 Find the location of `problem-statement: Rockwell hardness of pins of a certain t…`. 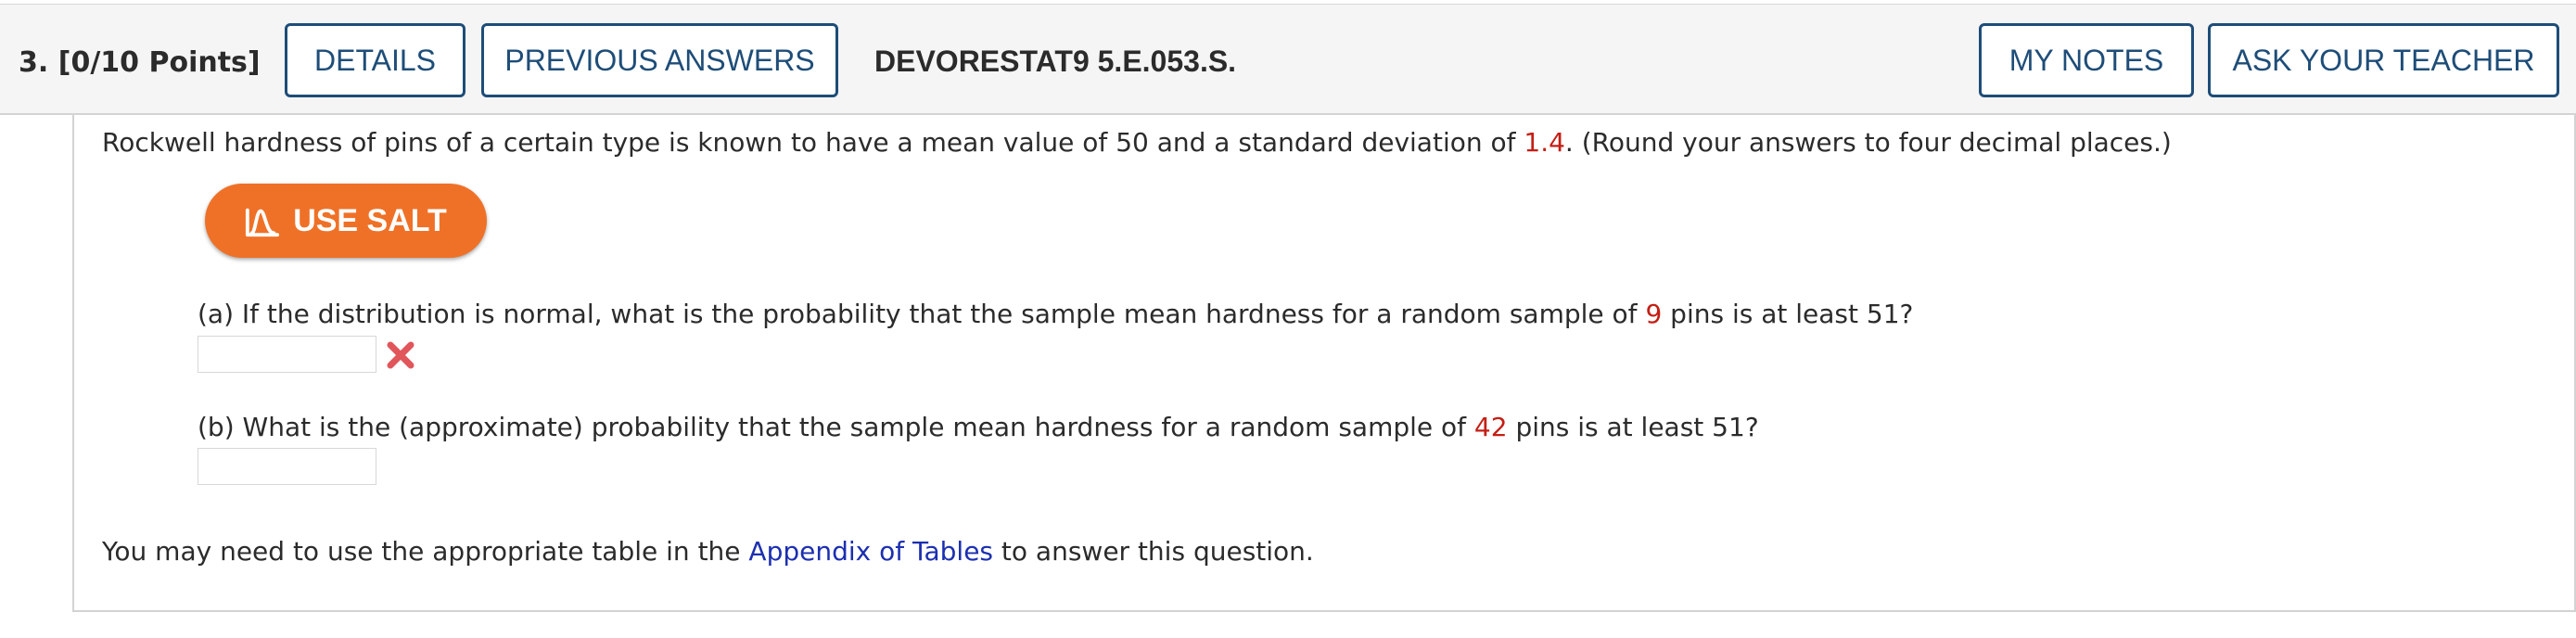

problem-statement: Rockwell hardness of pins of a certain t… is located at coordinates (1137, 142).